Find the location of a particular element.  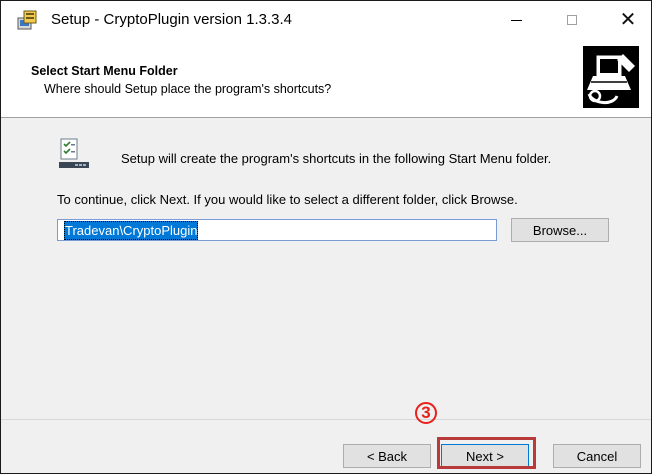

window-title: Setup - CryptoPlugin version 1.3.3.4 is located at coordinates (171, 19).